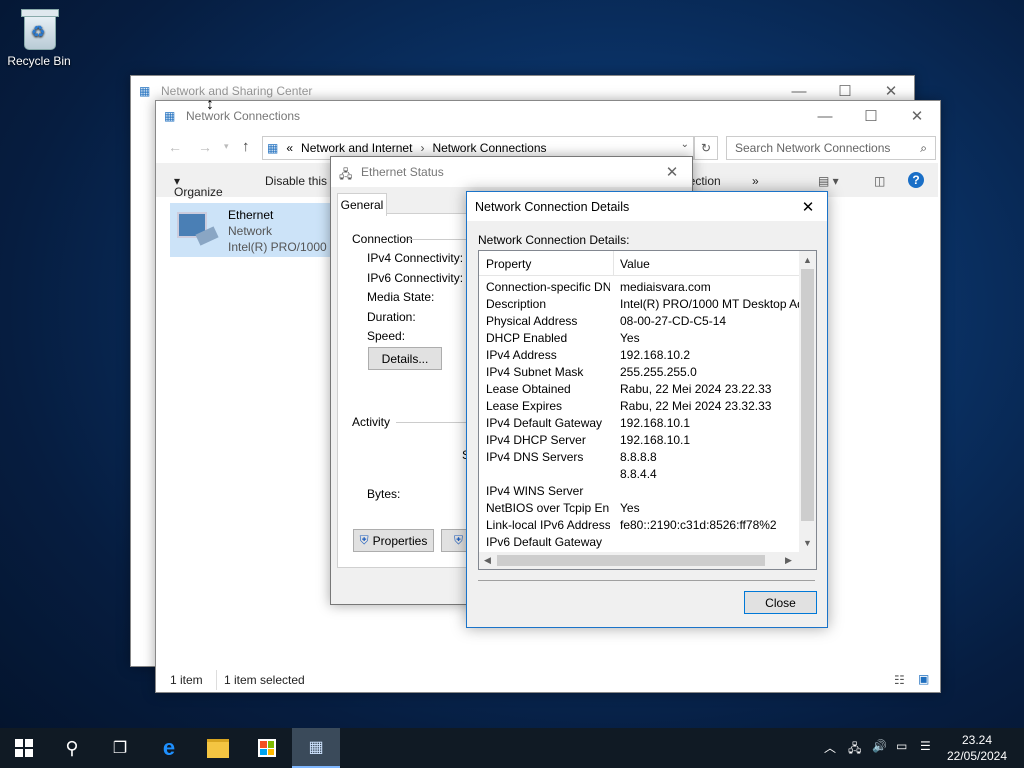 Image resolution: width=1024 pixels, height=768 pixels. What do you see at coordinates (977, 740) in the screenshot?
I see `clock-time: 23.24` at bounding box center [977, 740].